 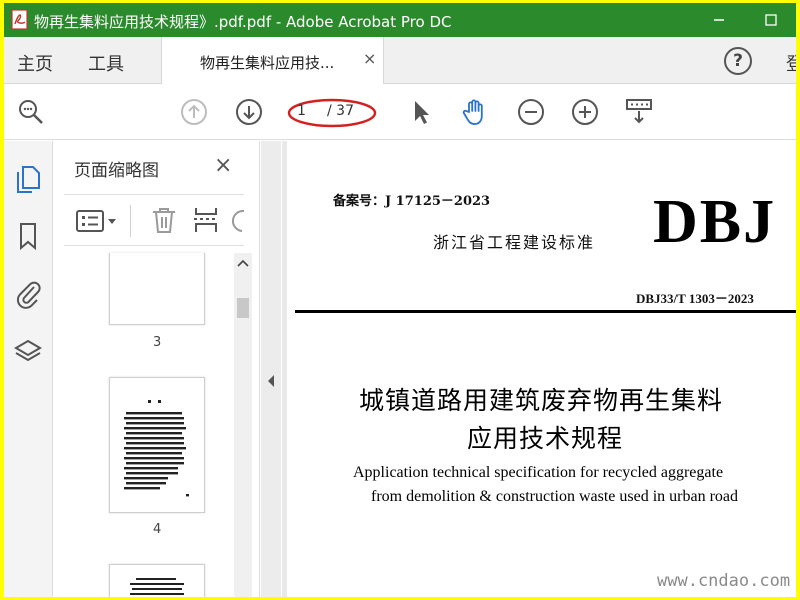 I want to click on thumbnail-number-3: 3, so click(x=157, y=342).